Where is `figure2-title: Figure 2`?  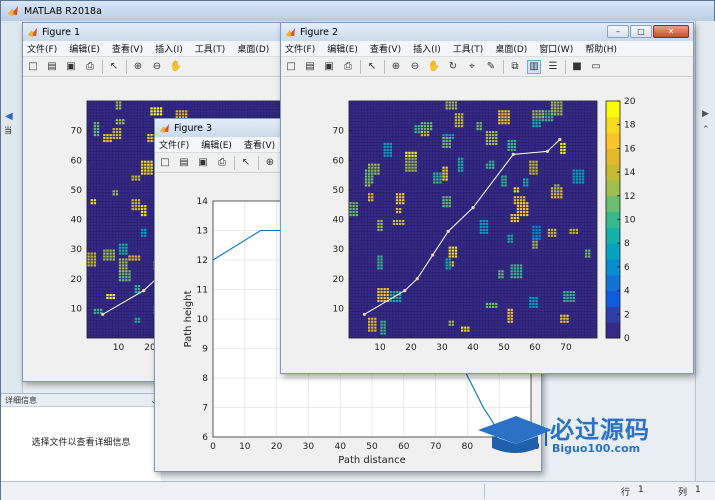
figure2-title: Figure 2 is located at coordinates (319, 32).